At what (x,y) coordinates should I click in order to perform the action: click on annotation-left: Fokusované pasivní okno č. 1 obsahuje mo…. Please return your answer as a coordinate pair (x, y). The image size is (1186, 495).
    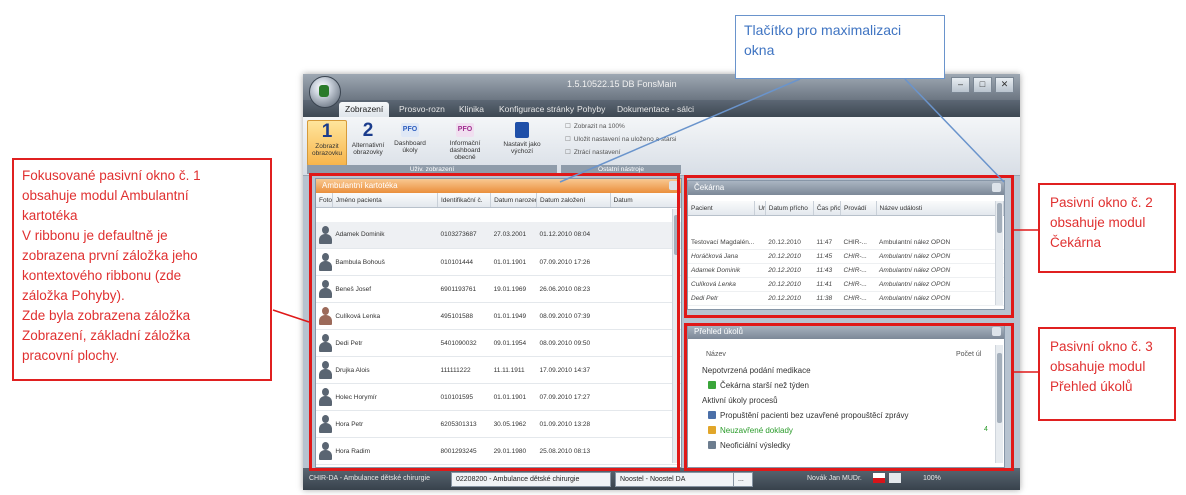
    Looking at the image, I should click on (142, 269).